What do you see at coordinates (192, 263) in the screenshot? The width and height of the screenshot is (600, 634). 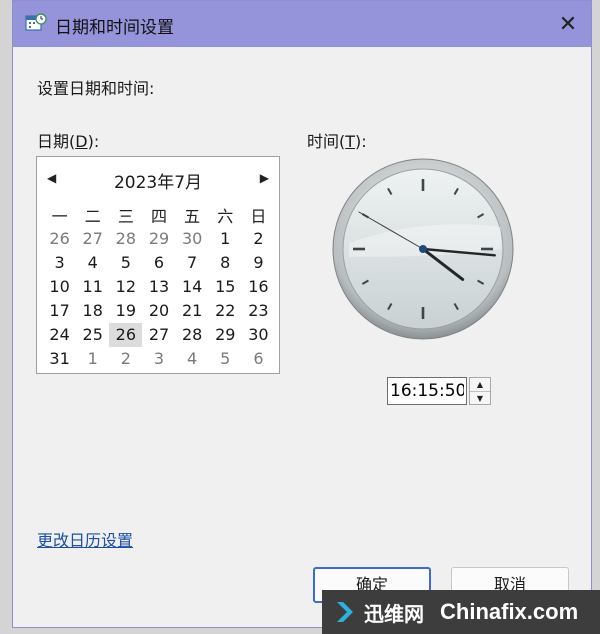 I see `calendar-day: 7` at bounding box center [192, 263].